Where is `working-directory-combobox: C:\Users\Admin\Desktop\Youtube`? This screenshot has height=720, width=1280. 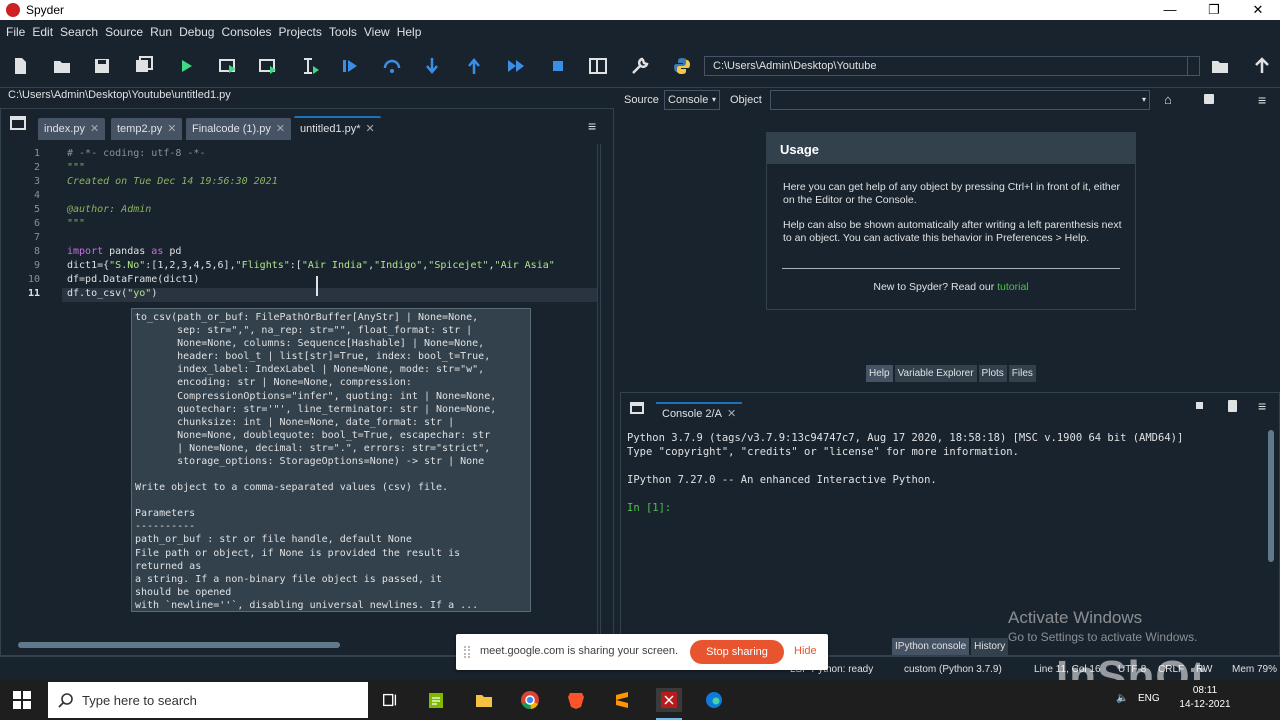
working-directory-combobox: C:\Users\Admin\Desktop\Youtube is located at coordinates (952, 66).